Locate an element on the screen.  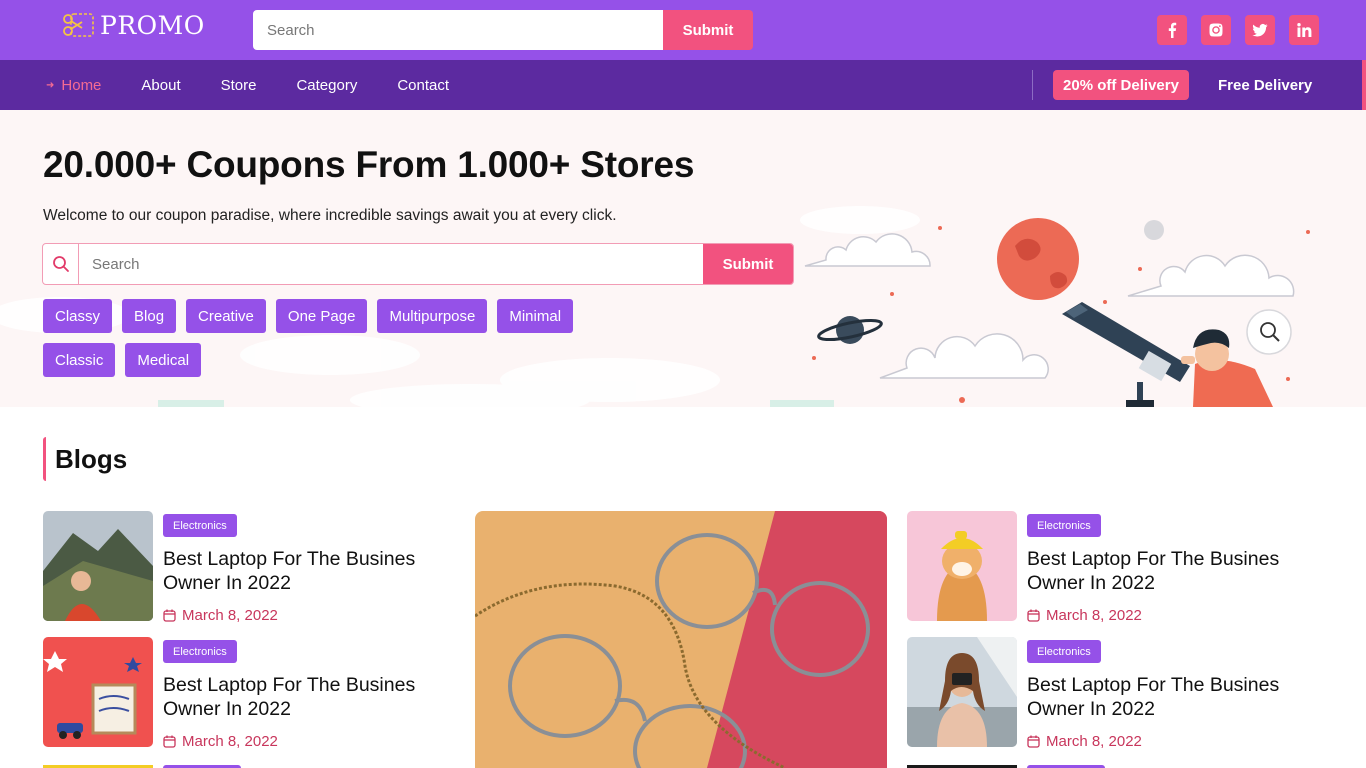
top-header: PROMO Submit is located at coordinates (683, 30).